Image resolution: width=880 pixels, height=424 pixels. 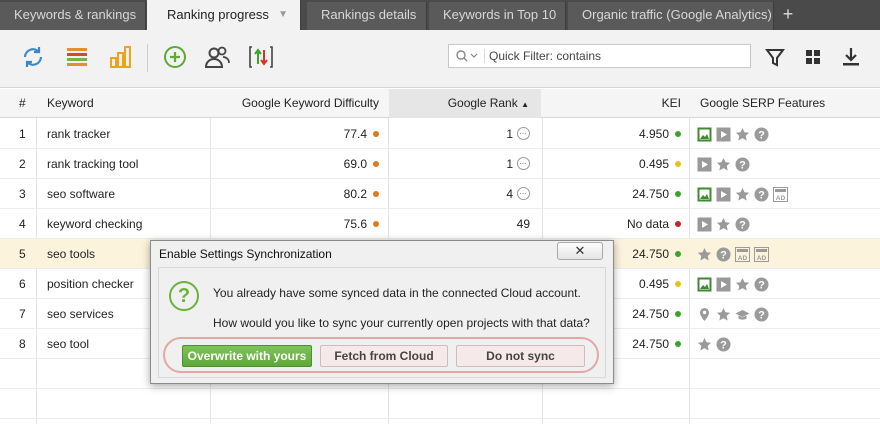 I want to click on download-icon, so click(x=851, y=57).